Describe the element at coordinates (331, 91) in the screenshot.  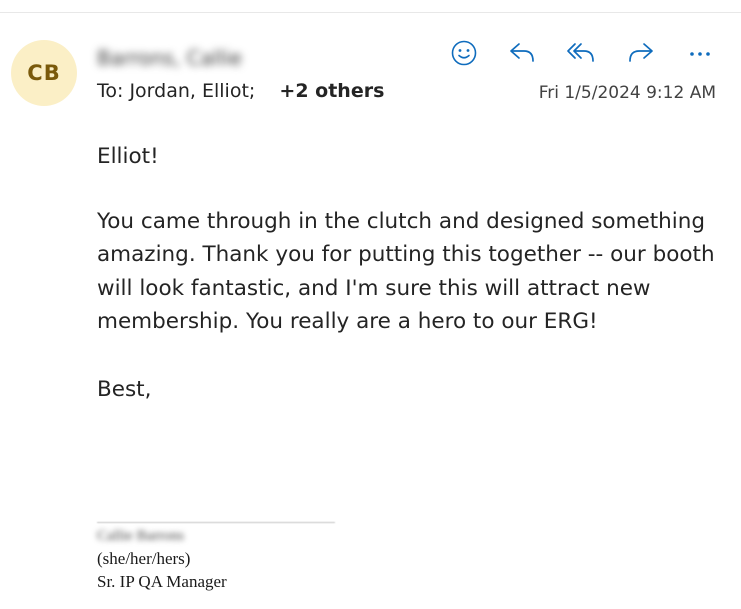
I see `recipients-others-button: +2 others` at that location.